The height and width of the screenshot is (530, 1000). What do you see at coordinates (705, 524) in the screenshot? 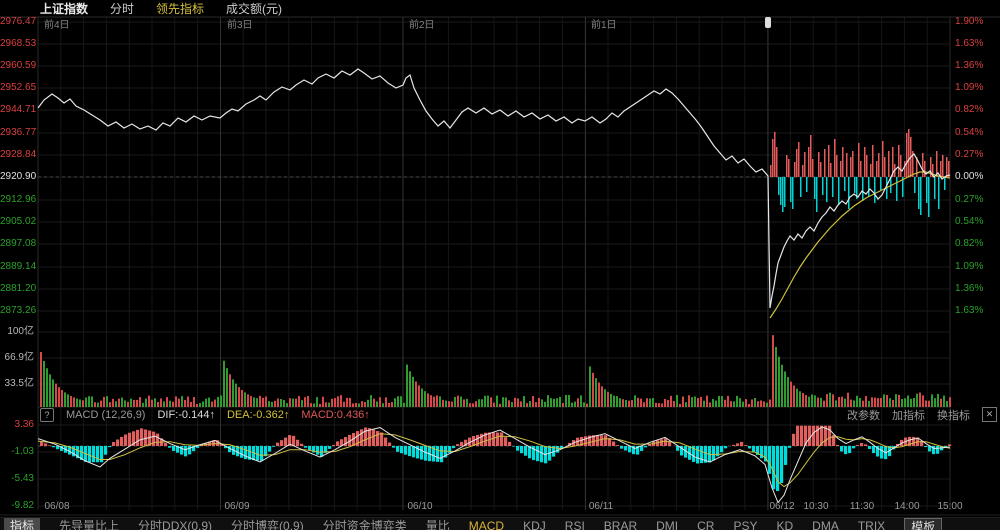
I see `indicator-tab-11: CR` at bounding box center [705, 524].